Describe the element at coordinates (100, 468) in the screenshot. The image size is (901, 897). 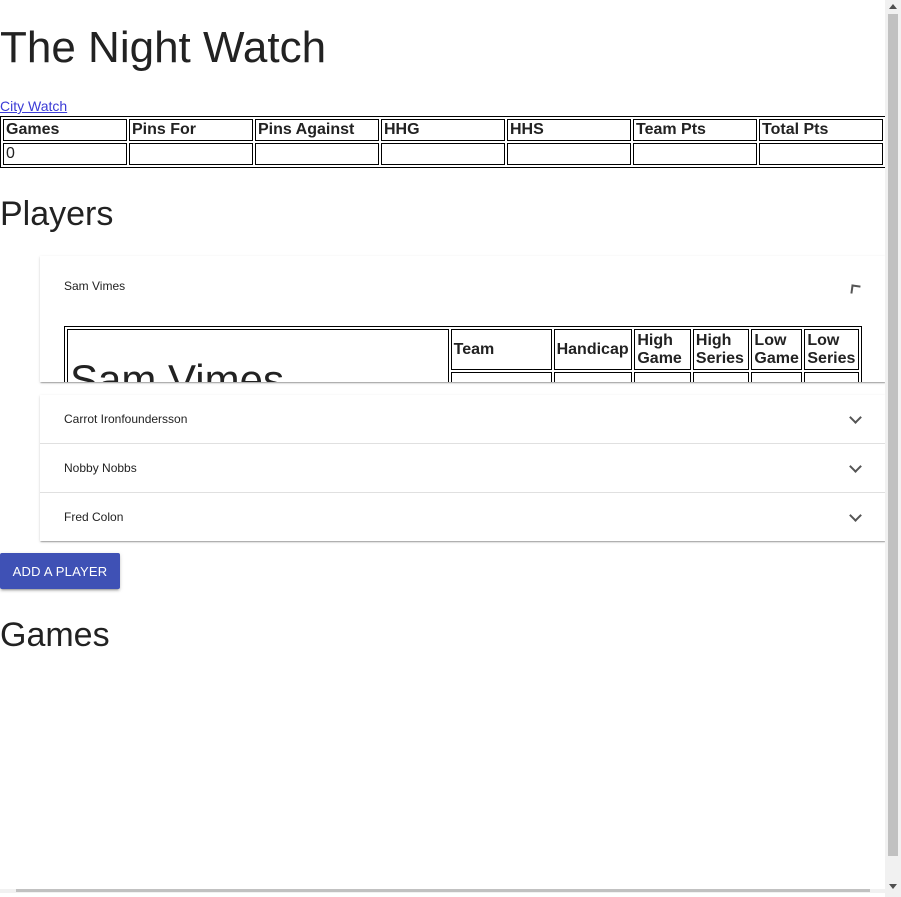
I see `player-name: Nobby Nobbs` at that location.